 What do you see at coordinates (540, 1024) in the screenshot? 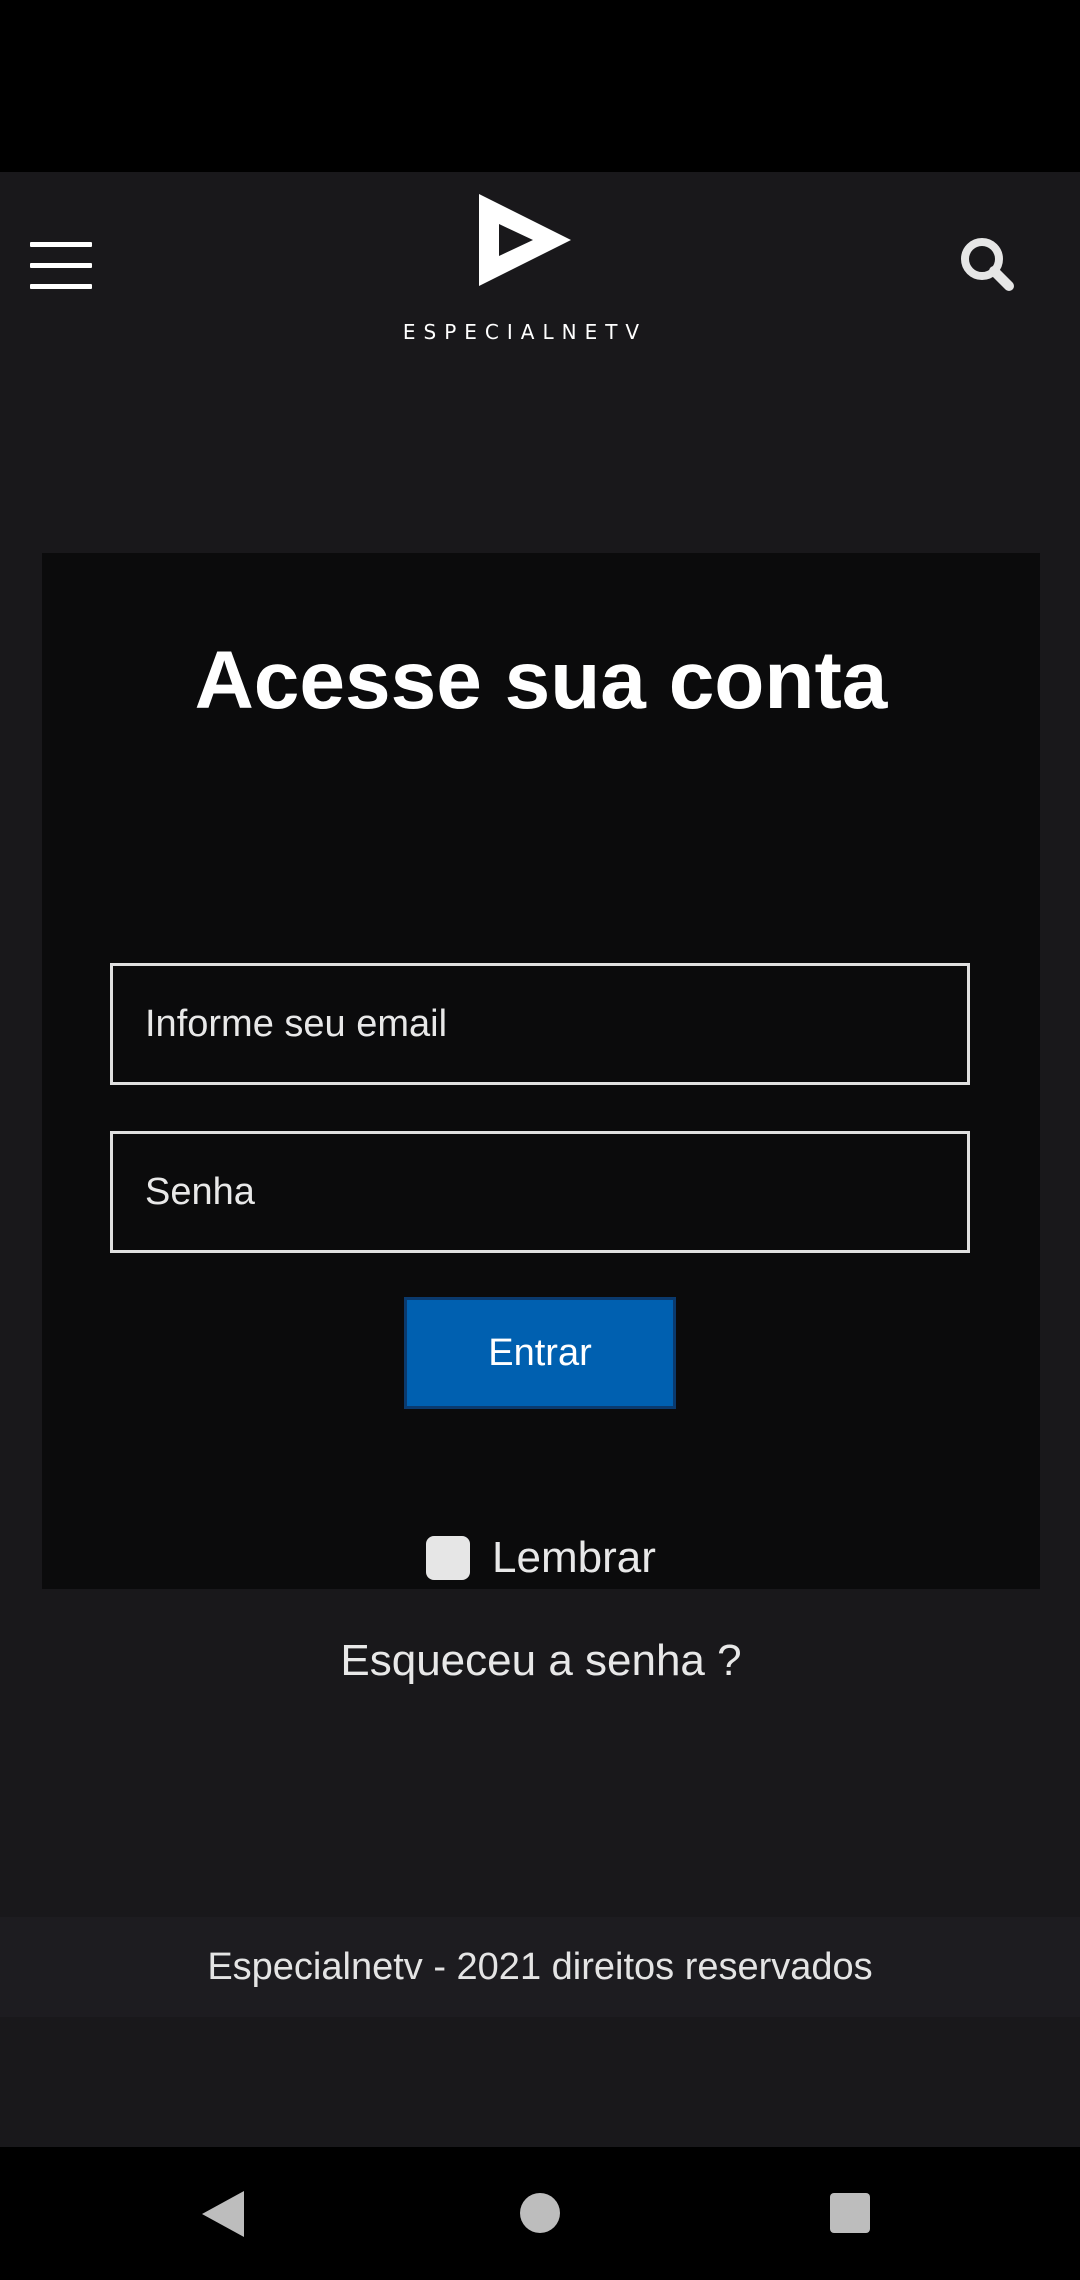
I see `email-field` at bounding box center [540, 1024].